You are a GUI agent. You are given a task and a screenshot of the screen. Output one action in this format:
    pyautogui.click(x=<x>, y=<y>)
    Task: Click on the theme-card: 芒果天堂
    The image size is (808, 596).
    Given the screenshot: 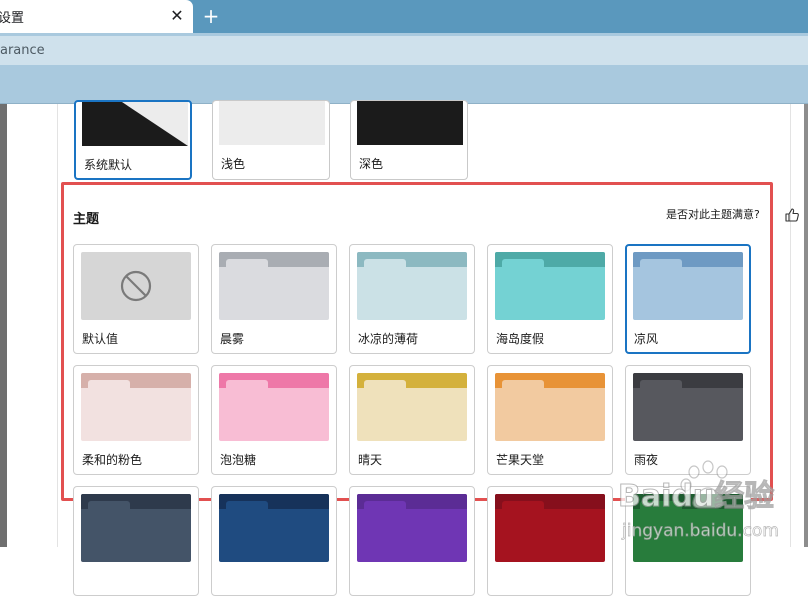 What is the action you would take?
    pyautogui.click(x=550, y=420)
    